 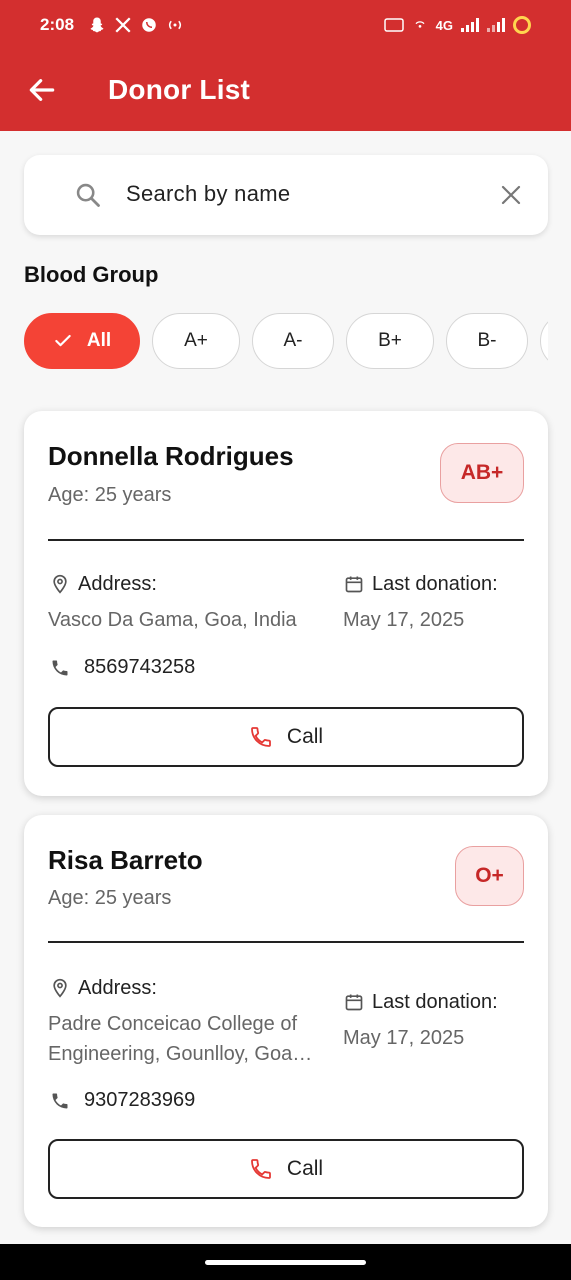 What do you see at coordinates (172, 620) in the screenshot?
I see `address-value: Vasco Da Gama, Goa, India` at bounding box center [172, 620].